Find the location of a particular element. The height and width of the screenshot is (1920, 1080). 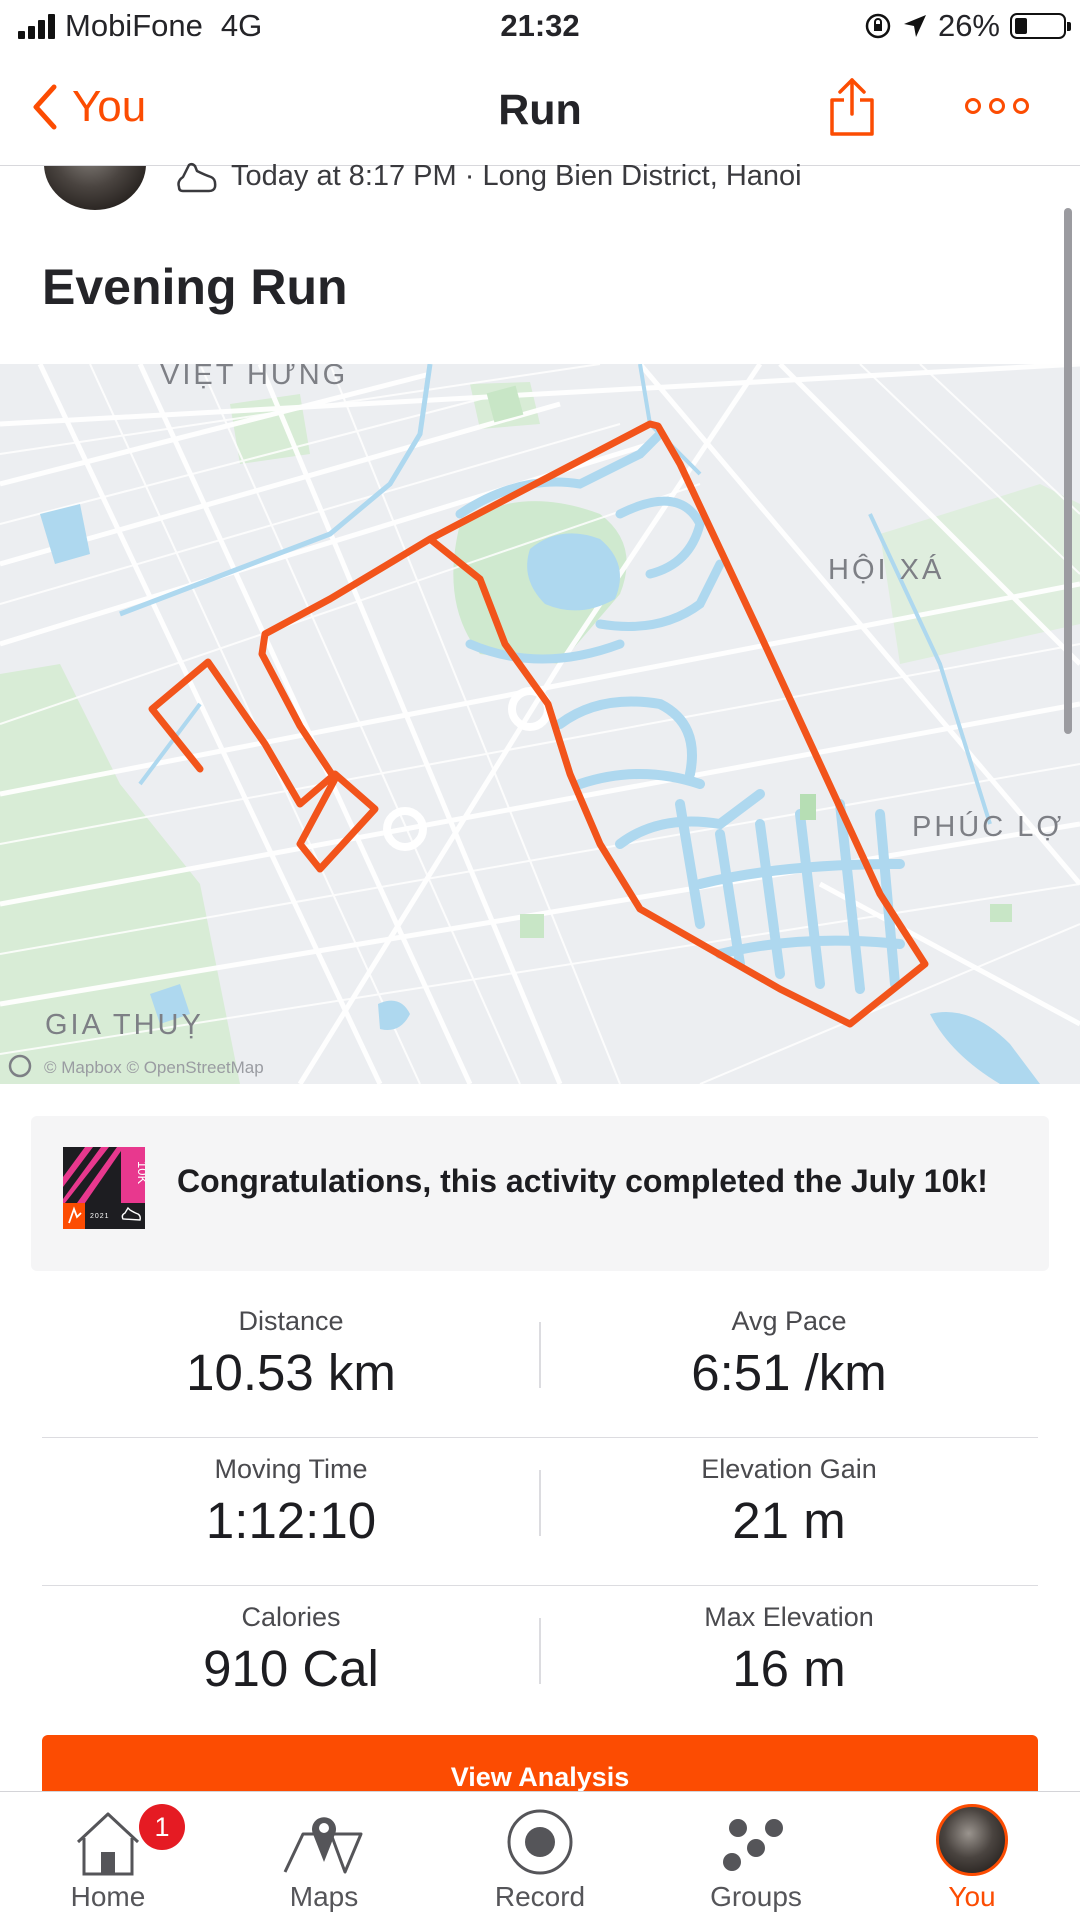

stat-max-elevation: Max Elevation 16 m is located at coordinates (789, 1650).